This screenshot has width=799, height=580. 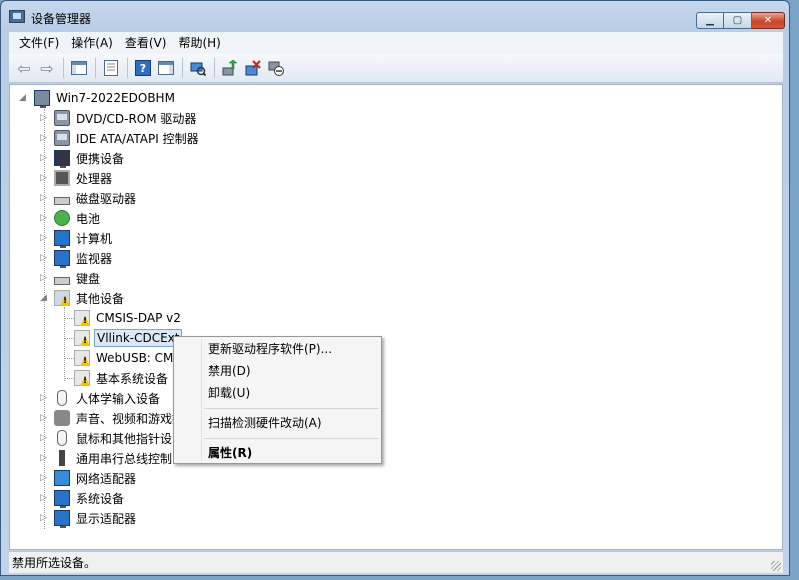 What do you see at coordinates (395, 16) in the screenshot?
I see `title-bar: 设备管理器 ▁ ▢ ✕` at bounding box center [395, 16].